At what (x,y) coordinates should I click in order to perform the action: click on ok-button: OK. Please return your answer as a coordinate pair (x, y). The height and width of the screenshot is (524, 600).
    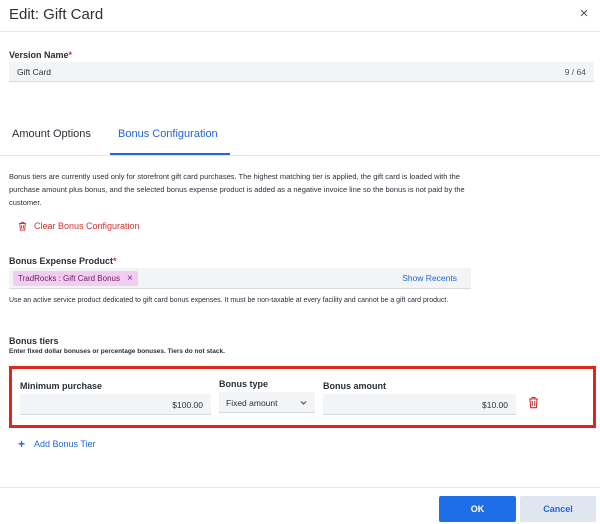
    Looking at the image, I should click on (477, 509).